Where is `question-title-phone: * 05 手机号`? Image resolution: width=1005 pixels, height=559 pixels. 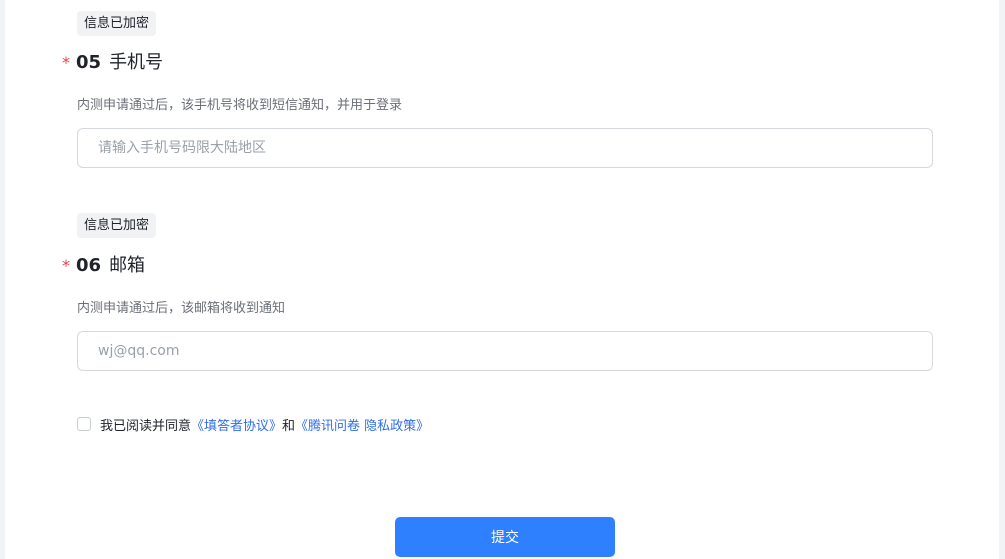
question-title-phone: * 05 手机号 is located at coordinates (112, 63).